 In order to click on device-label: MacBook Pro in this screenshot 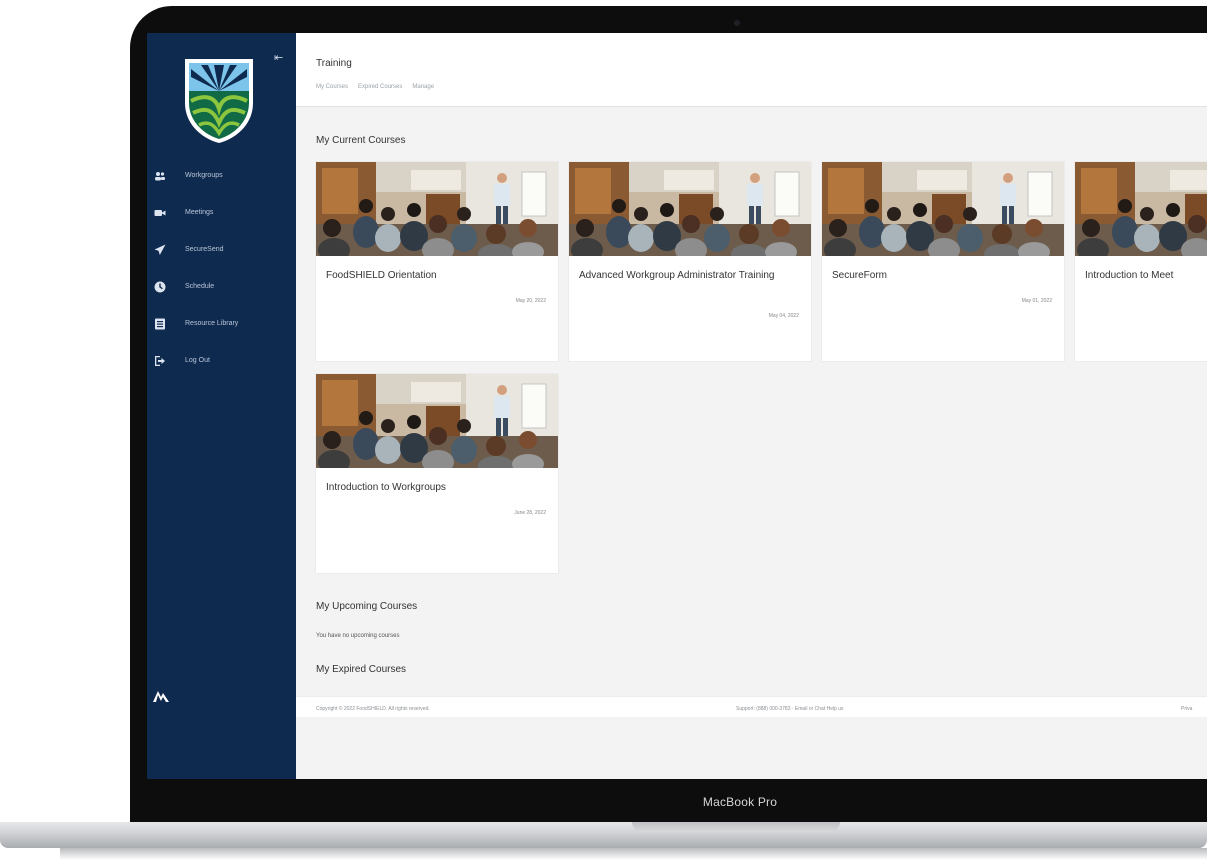, I will do `click(740, 802)`.